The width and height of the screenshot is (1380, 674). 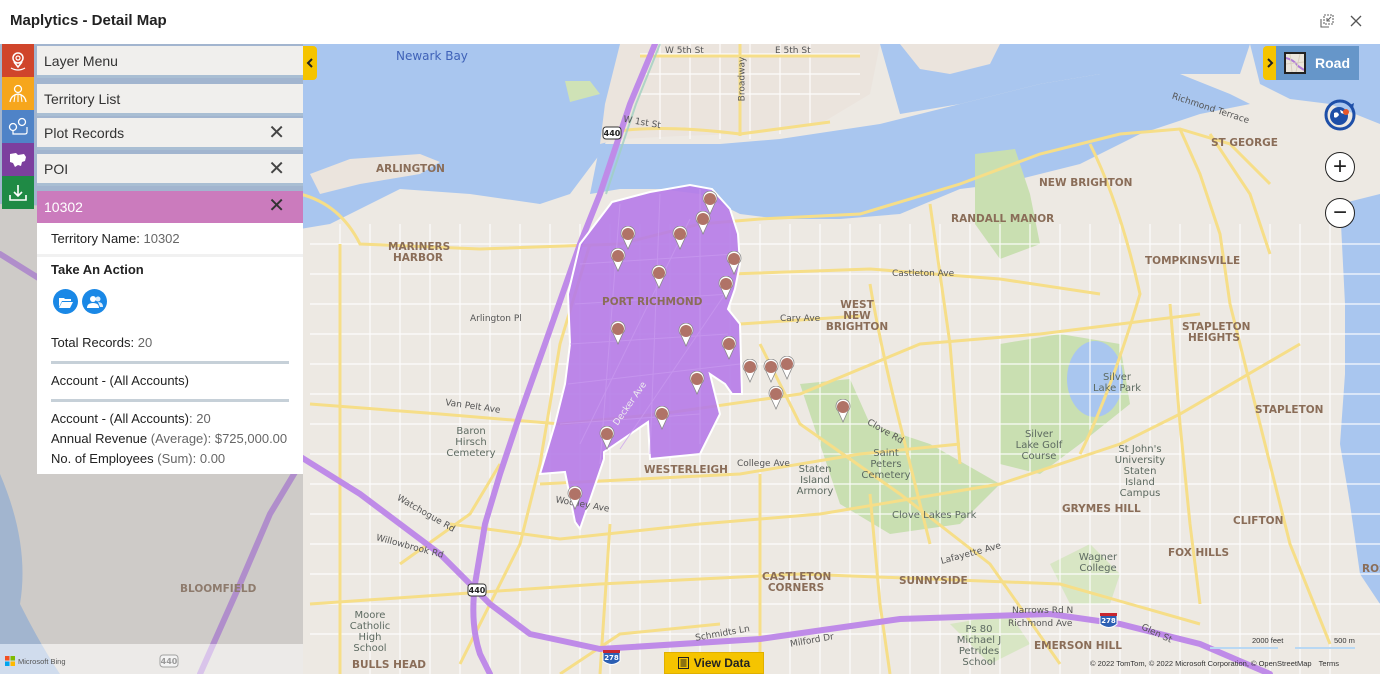 I want to click on stat-label: Annual Revenue, so click(x=99, y=438).